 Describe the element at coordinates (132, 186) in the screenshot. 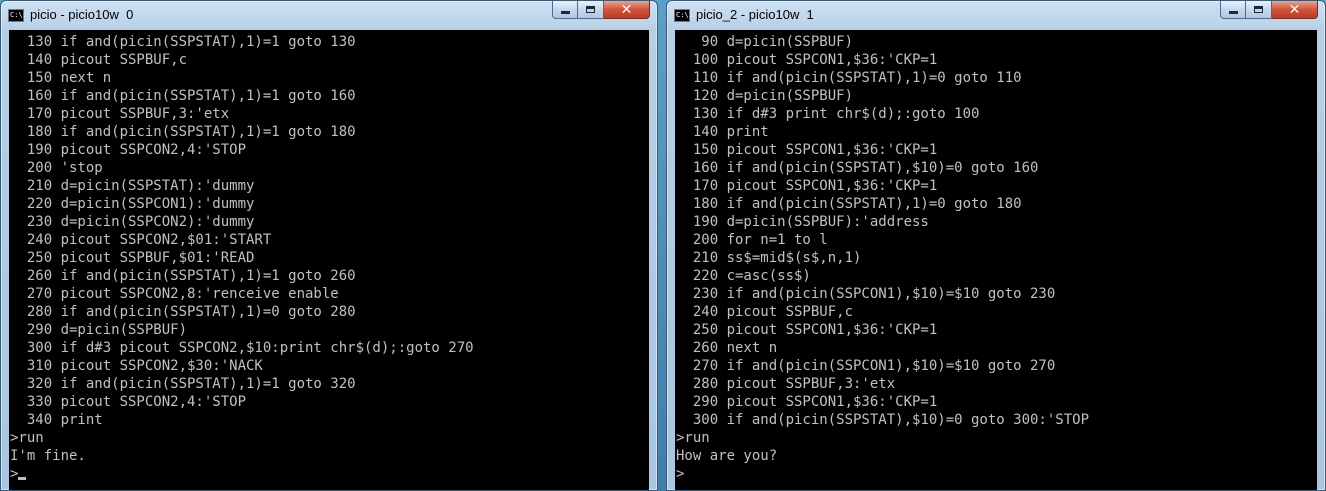

I see `console-line: 210 d=picin(SSPSTAT):'dummy` at that location.